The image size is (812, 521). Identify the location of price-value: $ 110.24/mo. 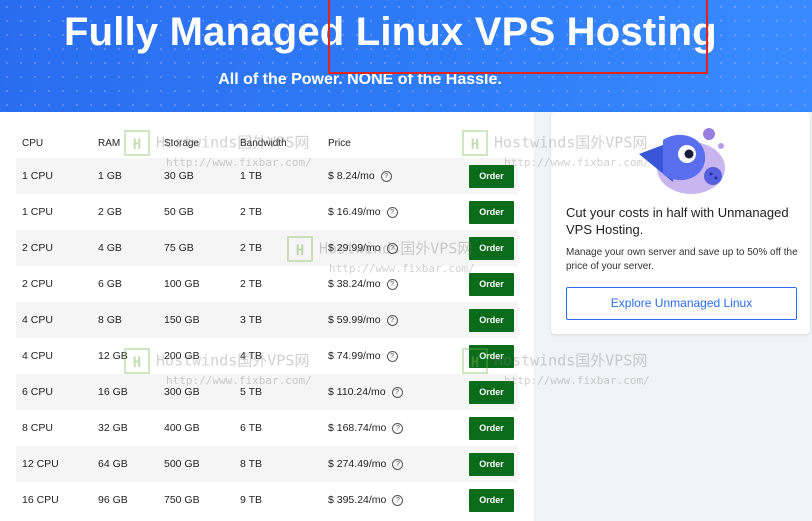
(357, 392).